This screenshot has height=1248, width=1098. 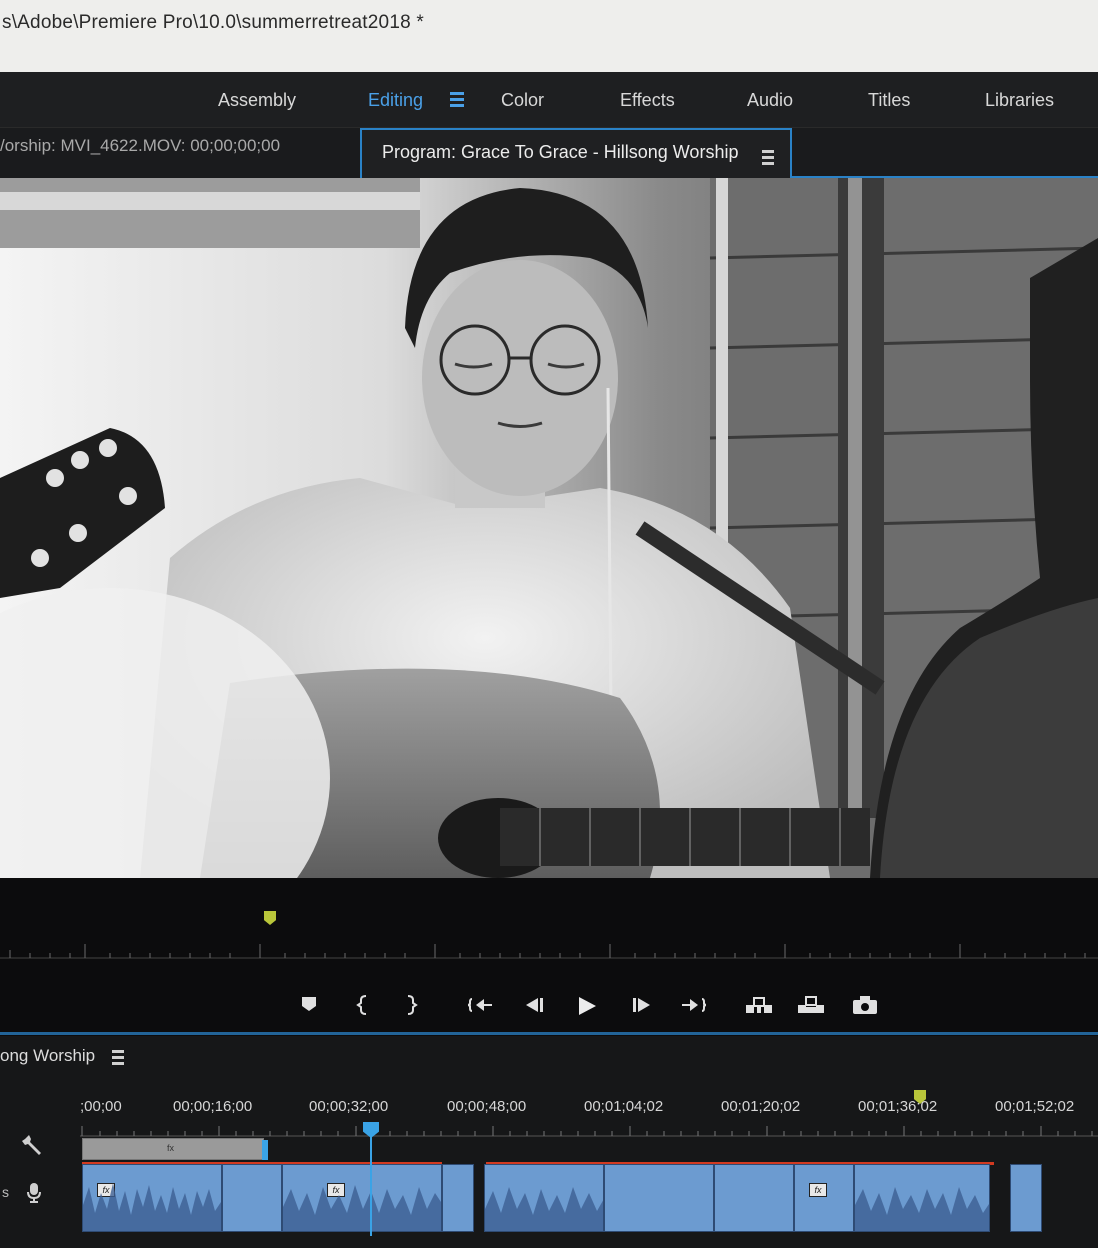 I want to click on step-back-icon, so click(x=535, y=1005).